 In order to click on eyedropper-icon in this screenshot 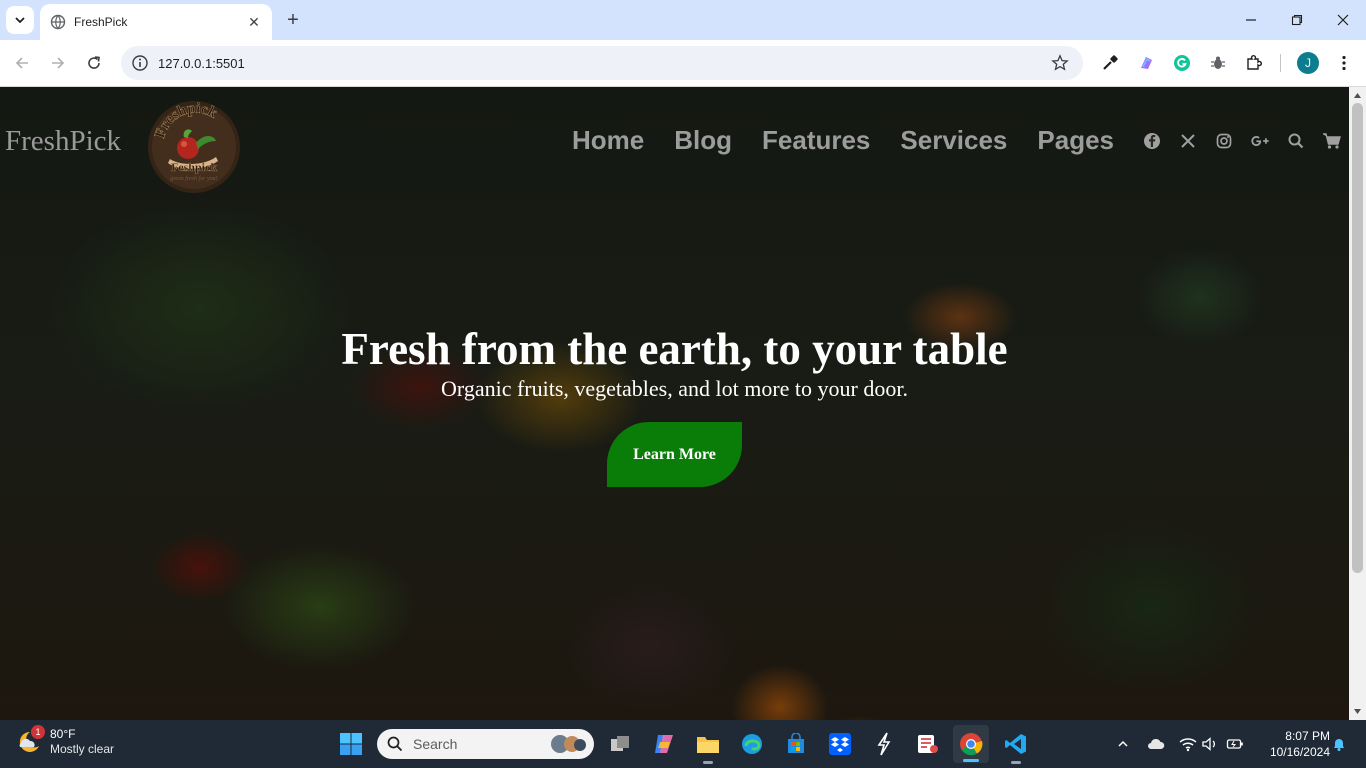, I will do `click(1110, 62)`.